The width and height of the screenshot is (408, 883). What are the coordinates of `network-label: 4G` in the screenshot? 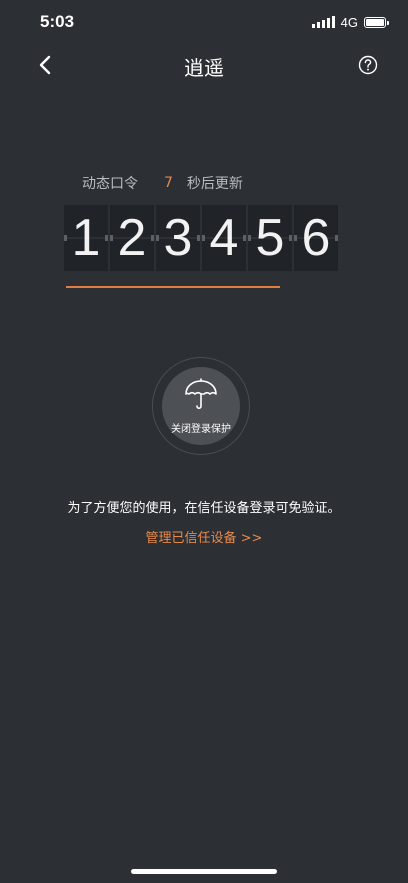 It's located at (349, 22).